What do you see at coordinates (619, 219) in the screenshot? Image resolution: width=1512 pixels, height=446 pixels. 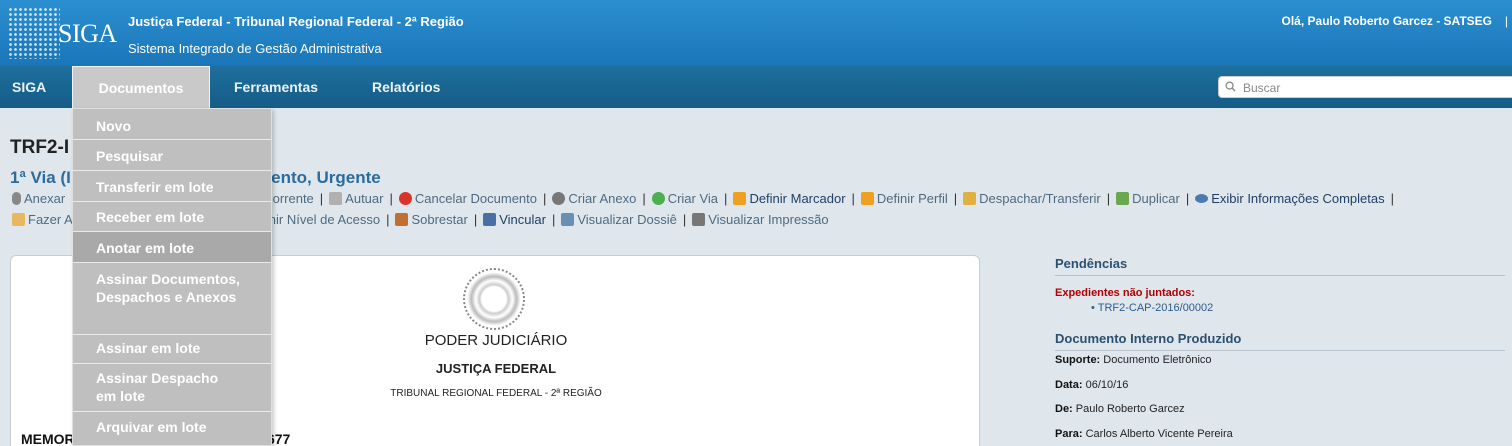 I see `action-visualizar-dossie: Visualizar Dossiê` at bounding box center [619, 219].